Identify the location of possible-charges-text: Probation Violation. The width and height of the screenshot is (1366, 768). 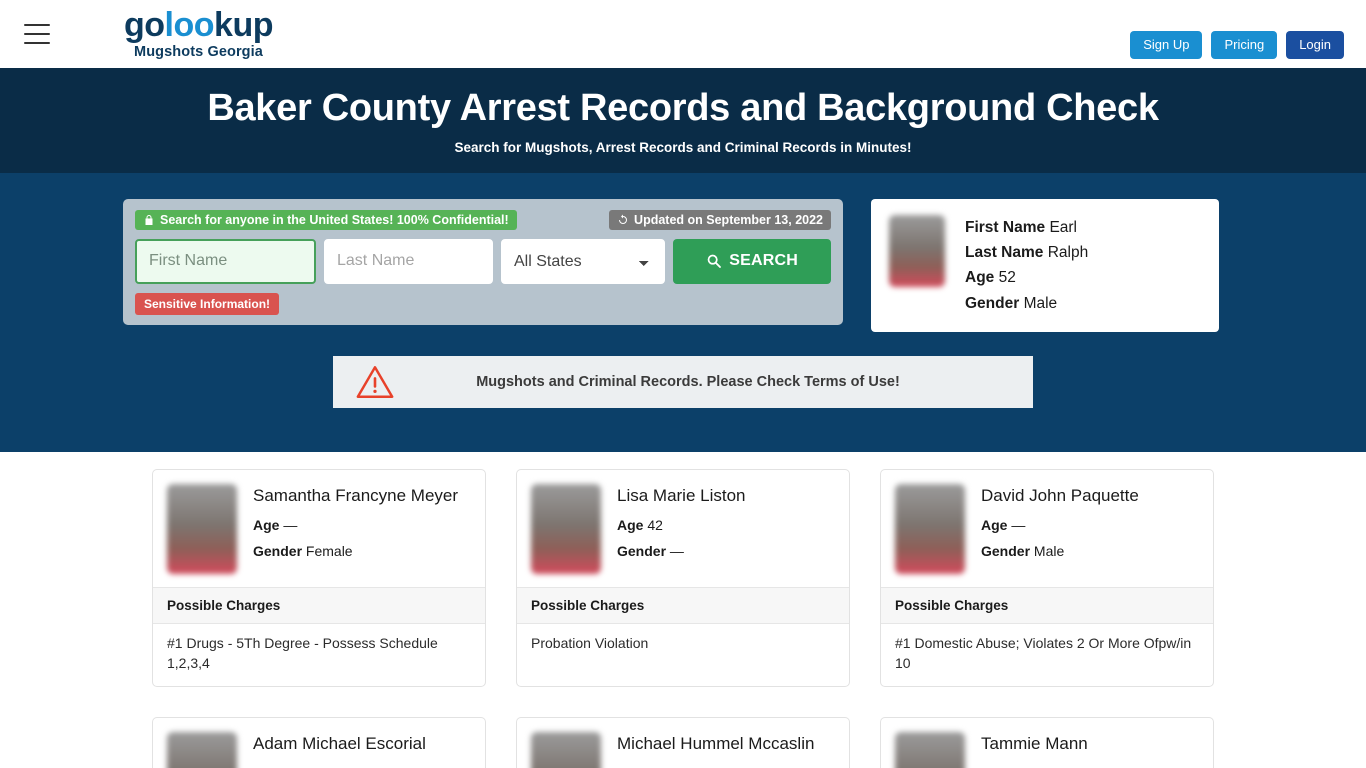
(590, 642).